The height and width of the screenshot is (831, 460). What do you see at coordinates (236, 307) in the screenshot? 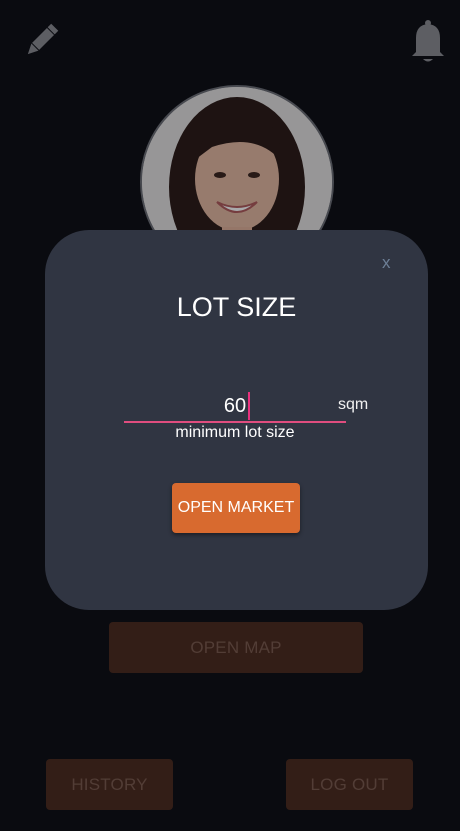
I see `dialog-title: LOT SIZE` at bounding box center [236, 307].